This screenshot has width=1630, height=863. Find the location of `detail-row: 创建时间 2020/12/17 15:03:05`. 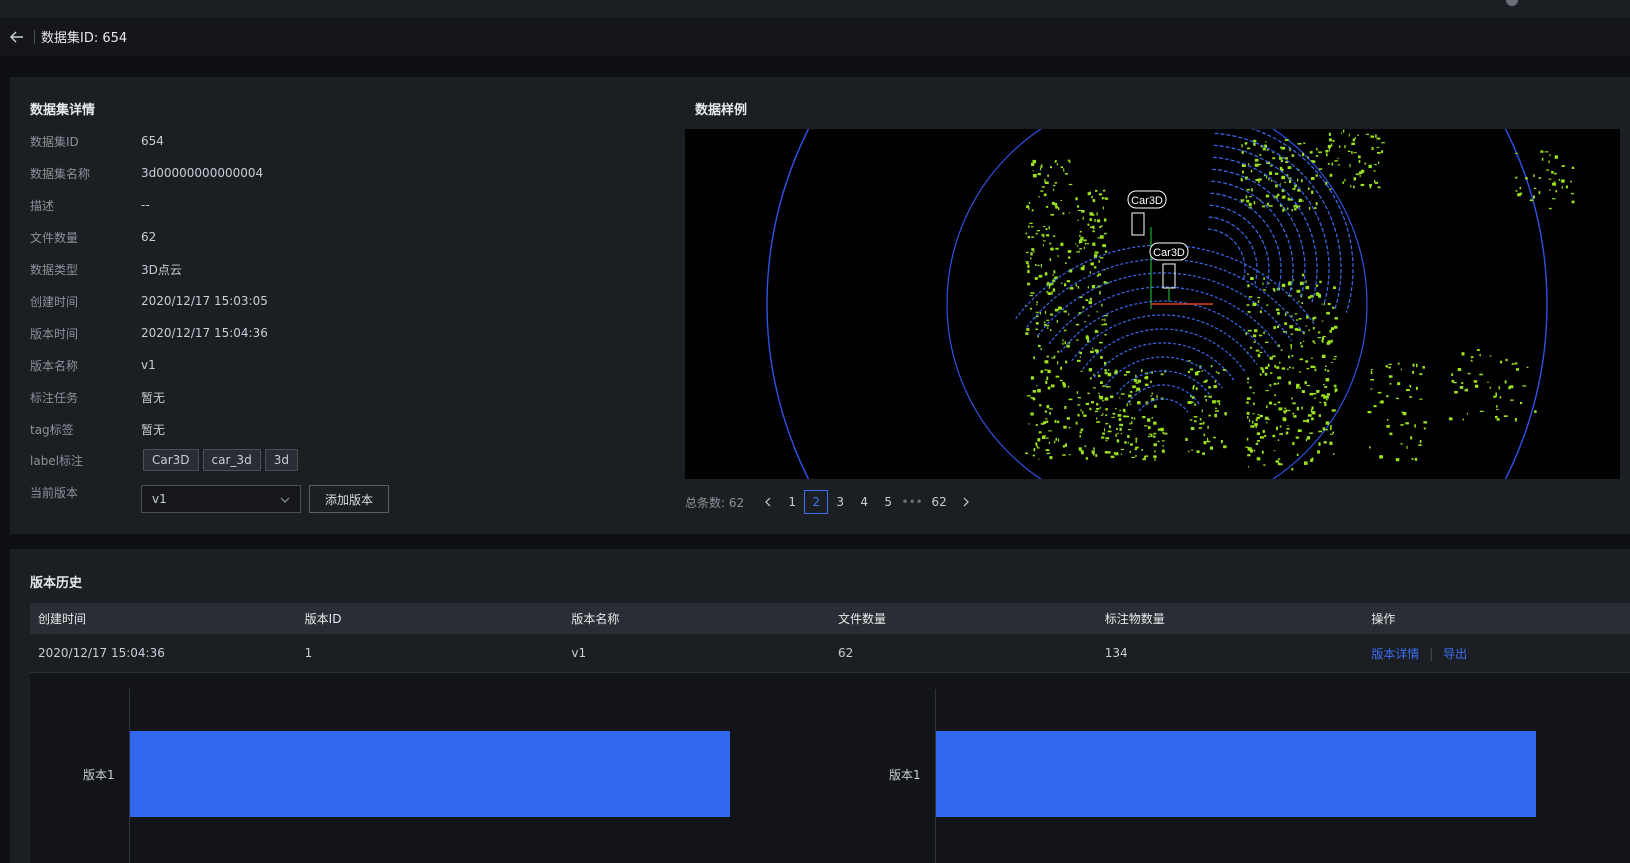

detail-row: 创建时间 2020/12/17 15:03:05 is located at coordinates (149, 301).